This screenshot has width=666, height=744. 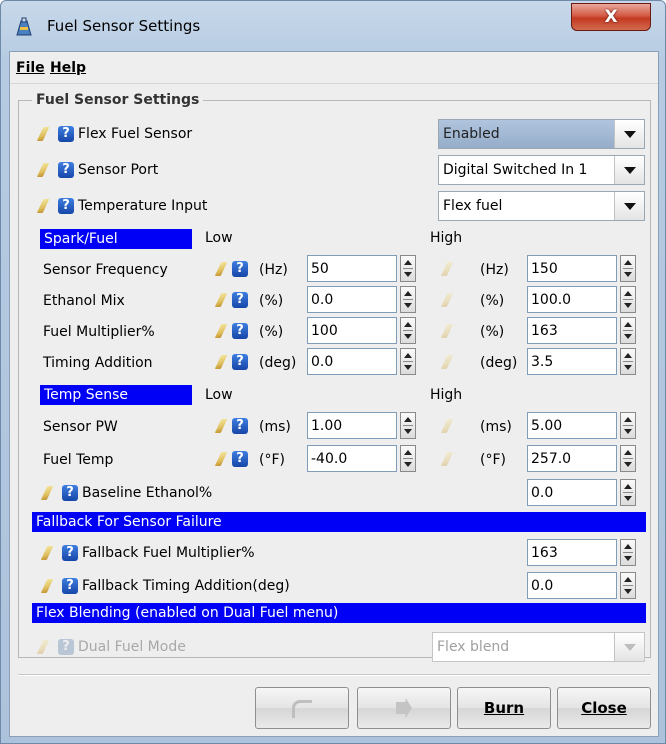 What do you see at coordinates (504, 708) in the screenshot?
I see `burn-button: Burn` at bounding box center [504, 708].